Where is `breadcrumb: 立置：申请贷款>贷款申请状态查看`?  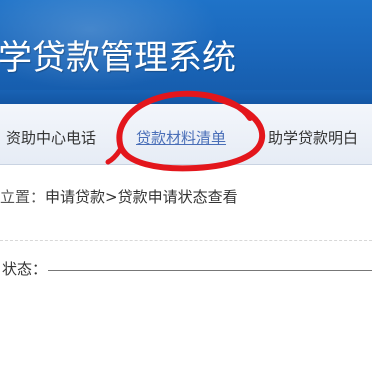 breadcrumb: 立置：申请贷款>贷款申请状态查看 is located at coordinates (119, 197).